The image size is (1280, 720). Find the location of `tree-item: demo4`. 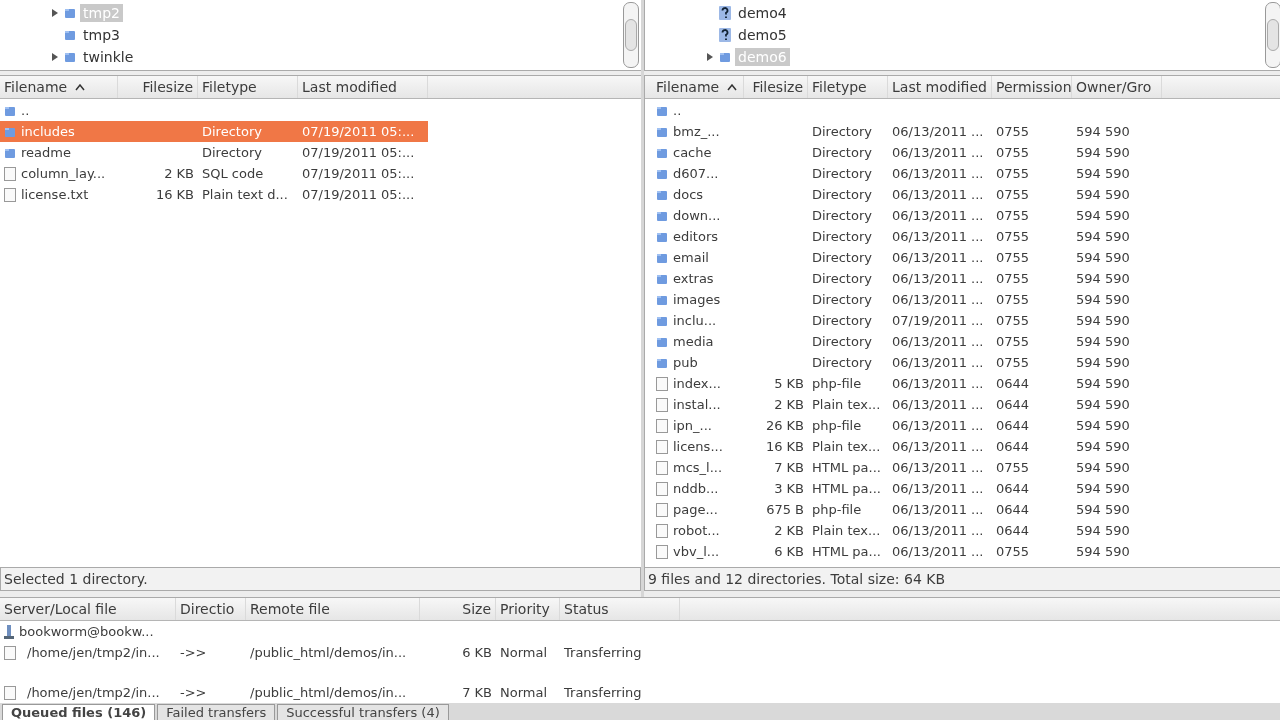

tree-item: demo4 is located at coordinates (762, 13).